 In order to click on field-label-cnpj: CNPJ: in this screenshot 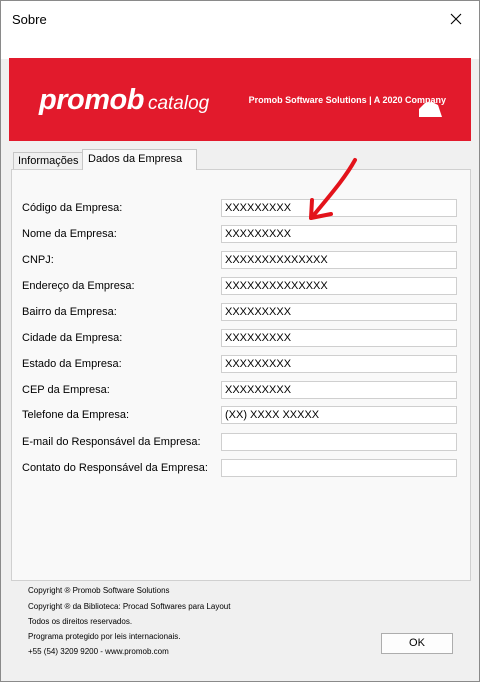, I will do `click(38, 260)`.